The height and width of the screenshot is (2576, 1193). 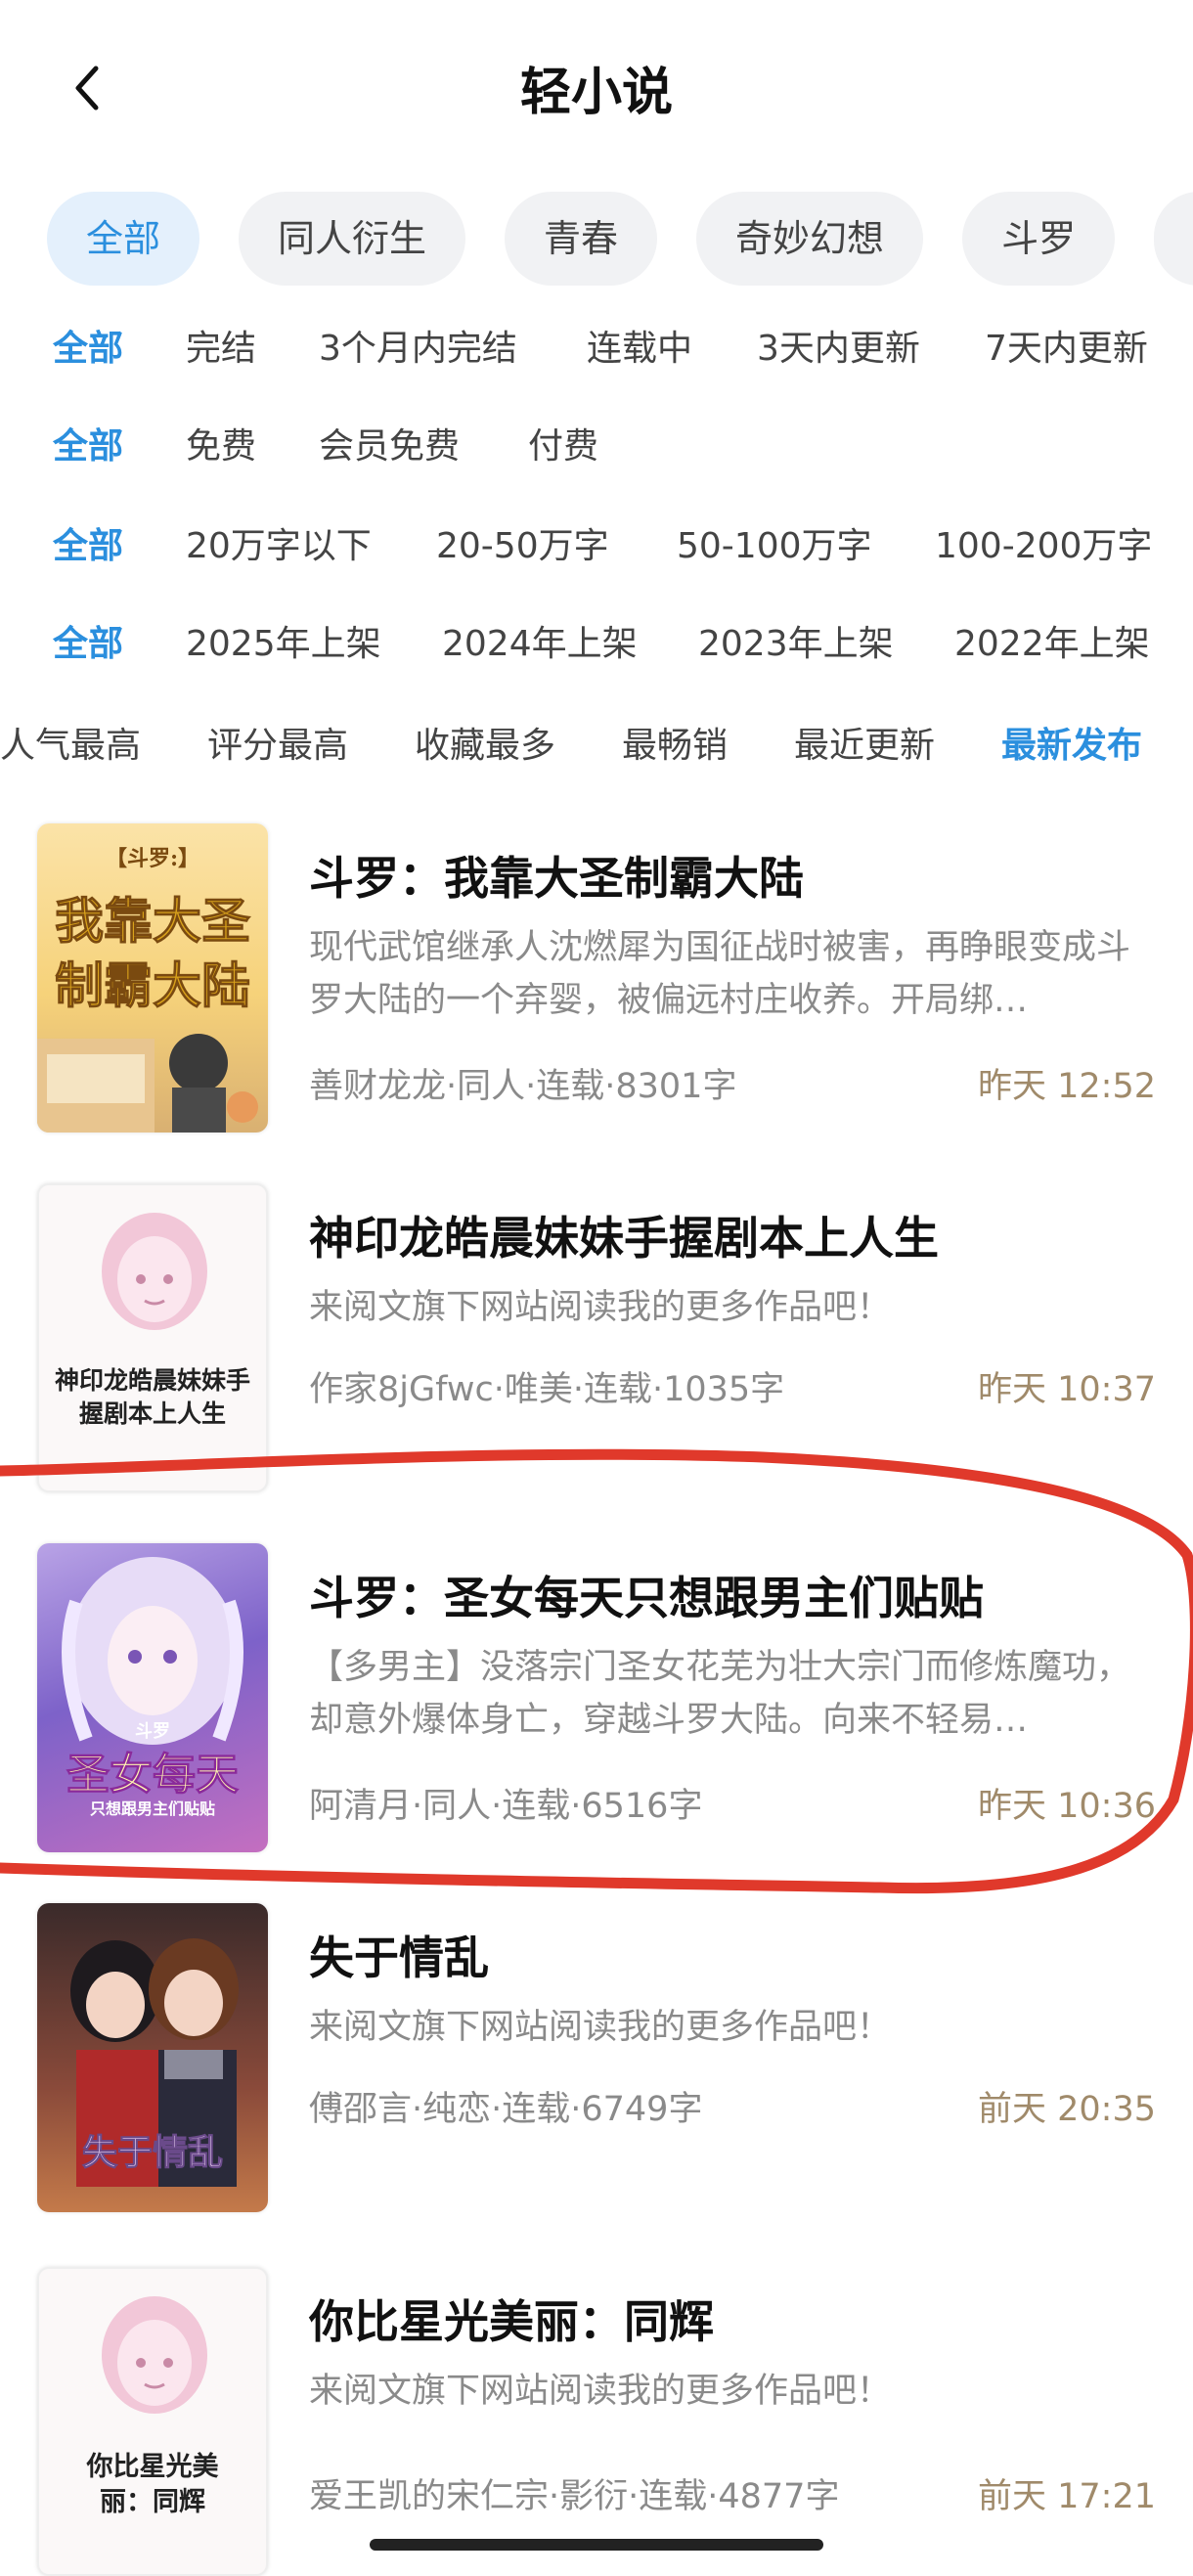 What do you see at coordinates (390, 447) in the screenshot?
I see `filter-member-free: 会员免费` at bounding box center [390, 447].